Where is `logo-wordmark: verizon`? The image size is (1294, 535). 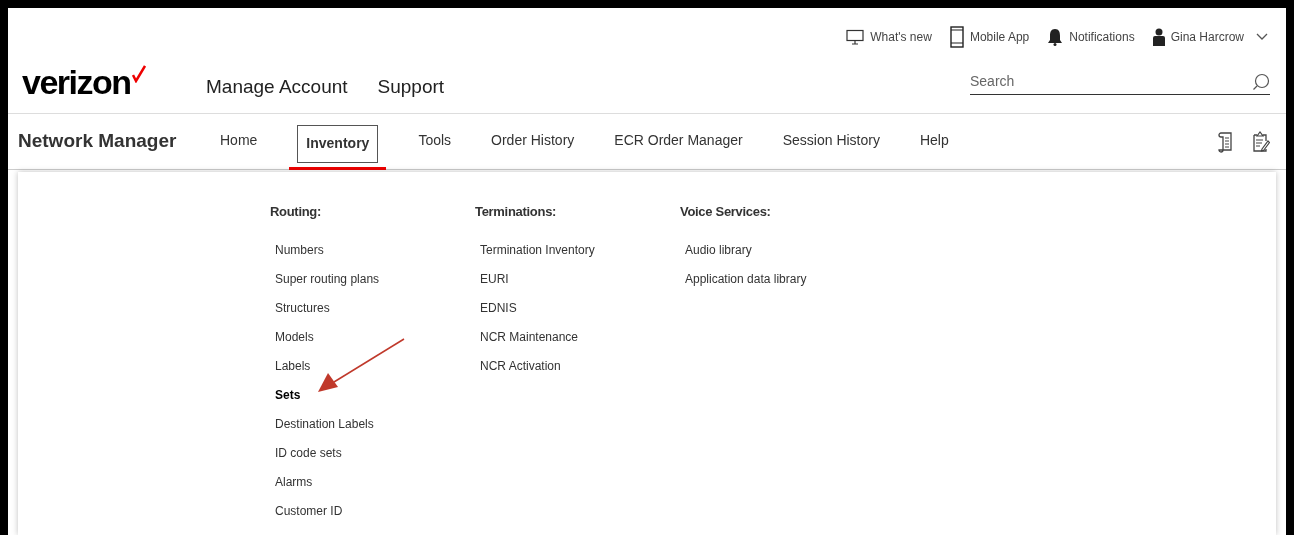
logo-wordmark: verizon is located at coordinates (76, 82).